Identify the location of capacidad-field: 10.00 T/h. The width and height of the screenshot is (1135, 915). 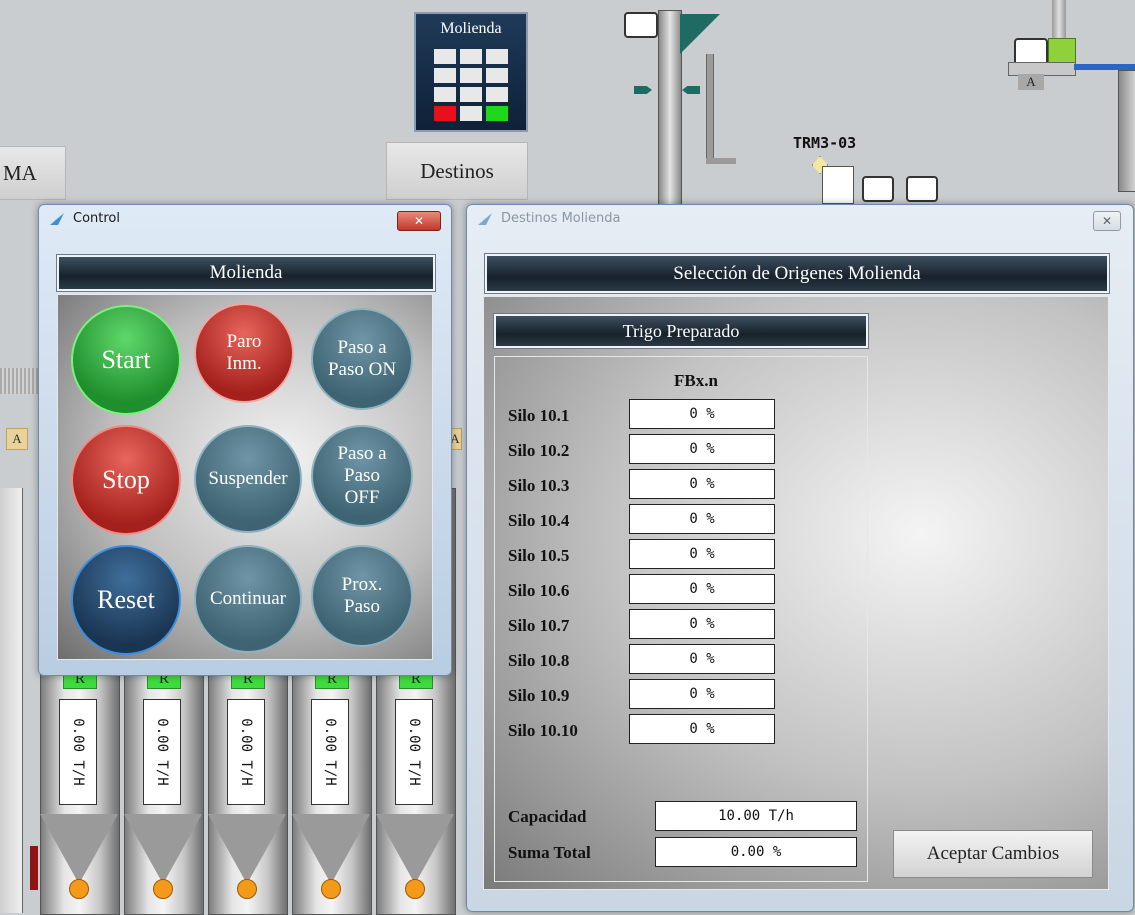
(756, 816).